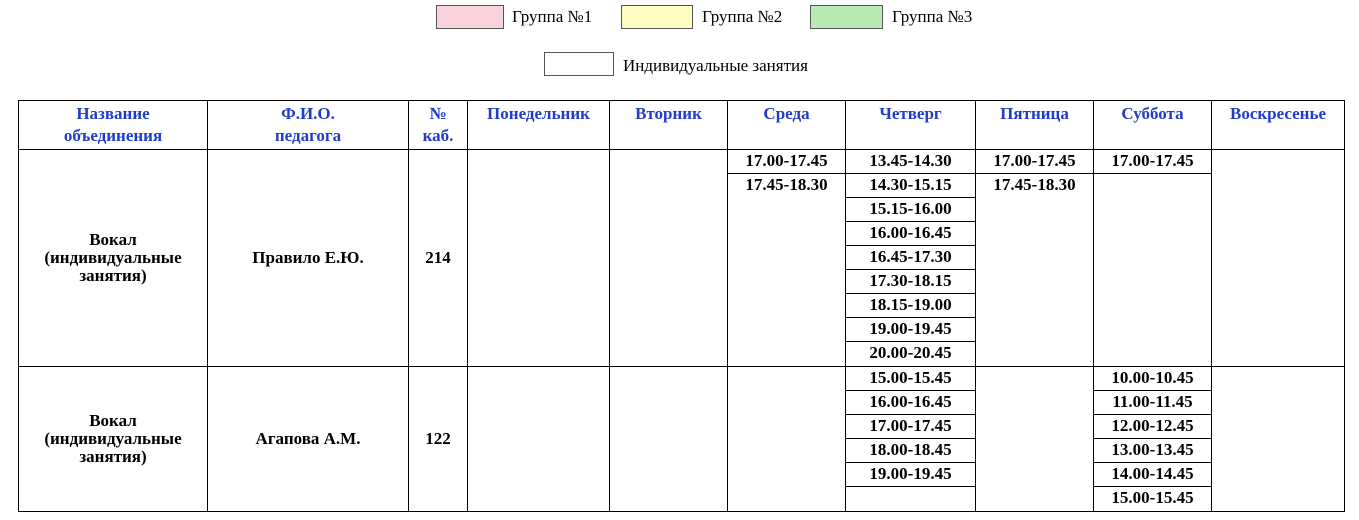  Describe the element at coordinates (438, 439) in the screenshot. I see `room-cell: 122` at that location.